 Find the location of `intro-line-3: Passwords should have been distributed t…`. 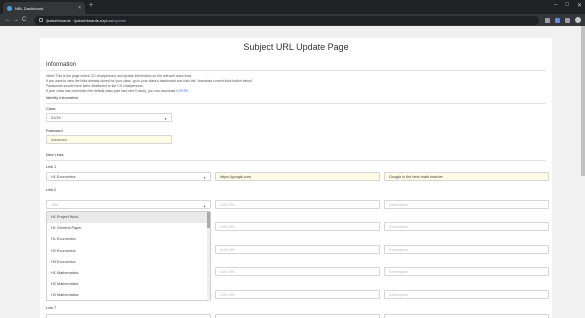

intro-line-3: Passwords should have been distributed t… is located at coordinates (95, 86).